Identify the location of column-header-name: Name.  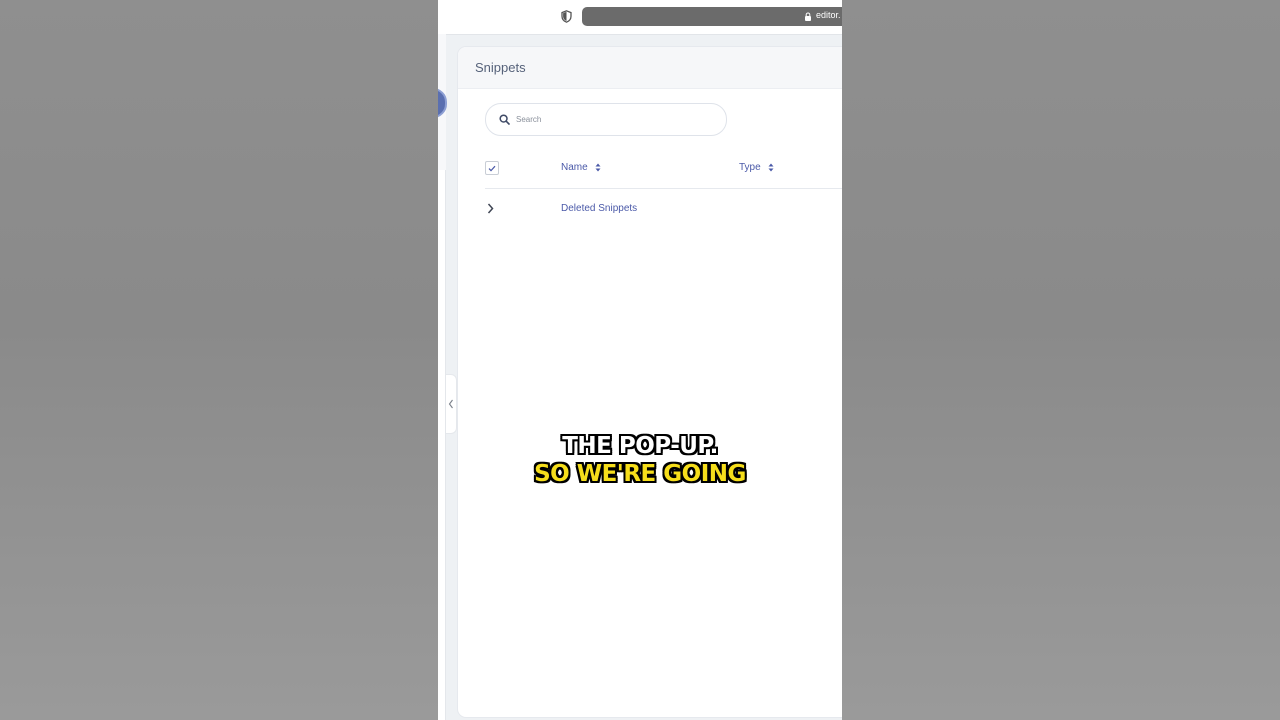
(581, 167).